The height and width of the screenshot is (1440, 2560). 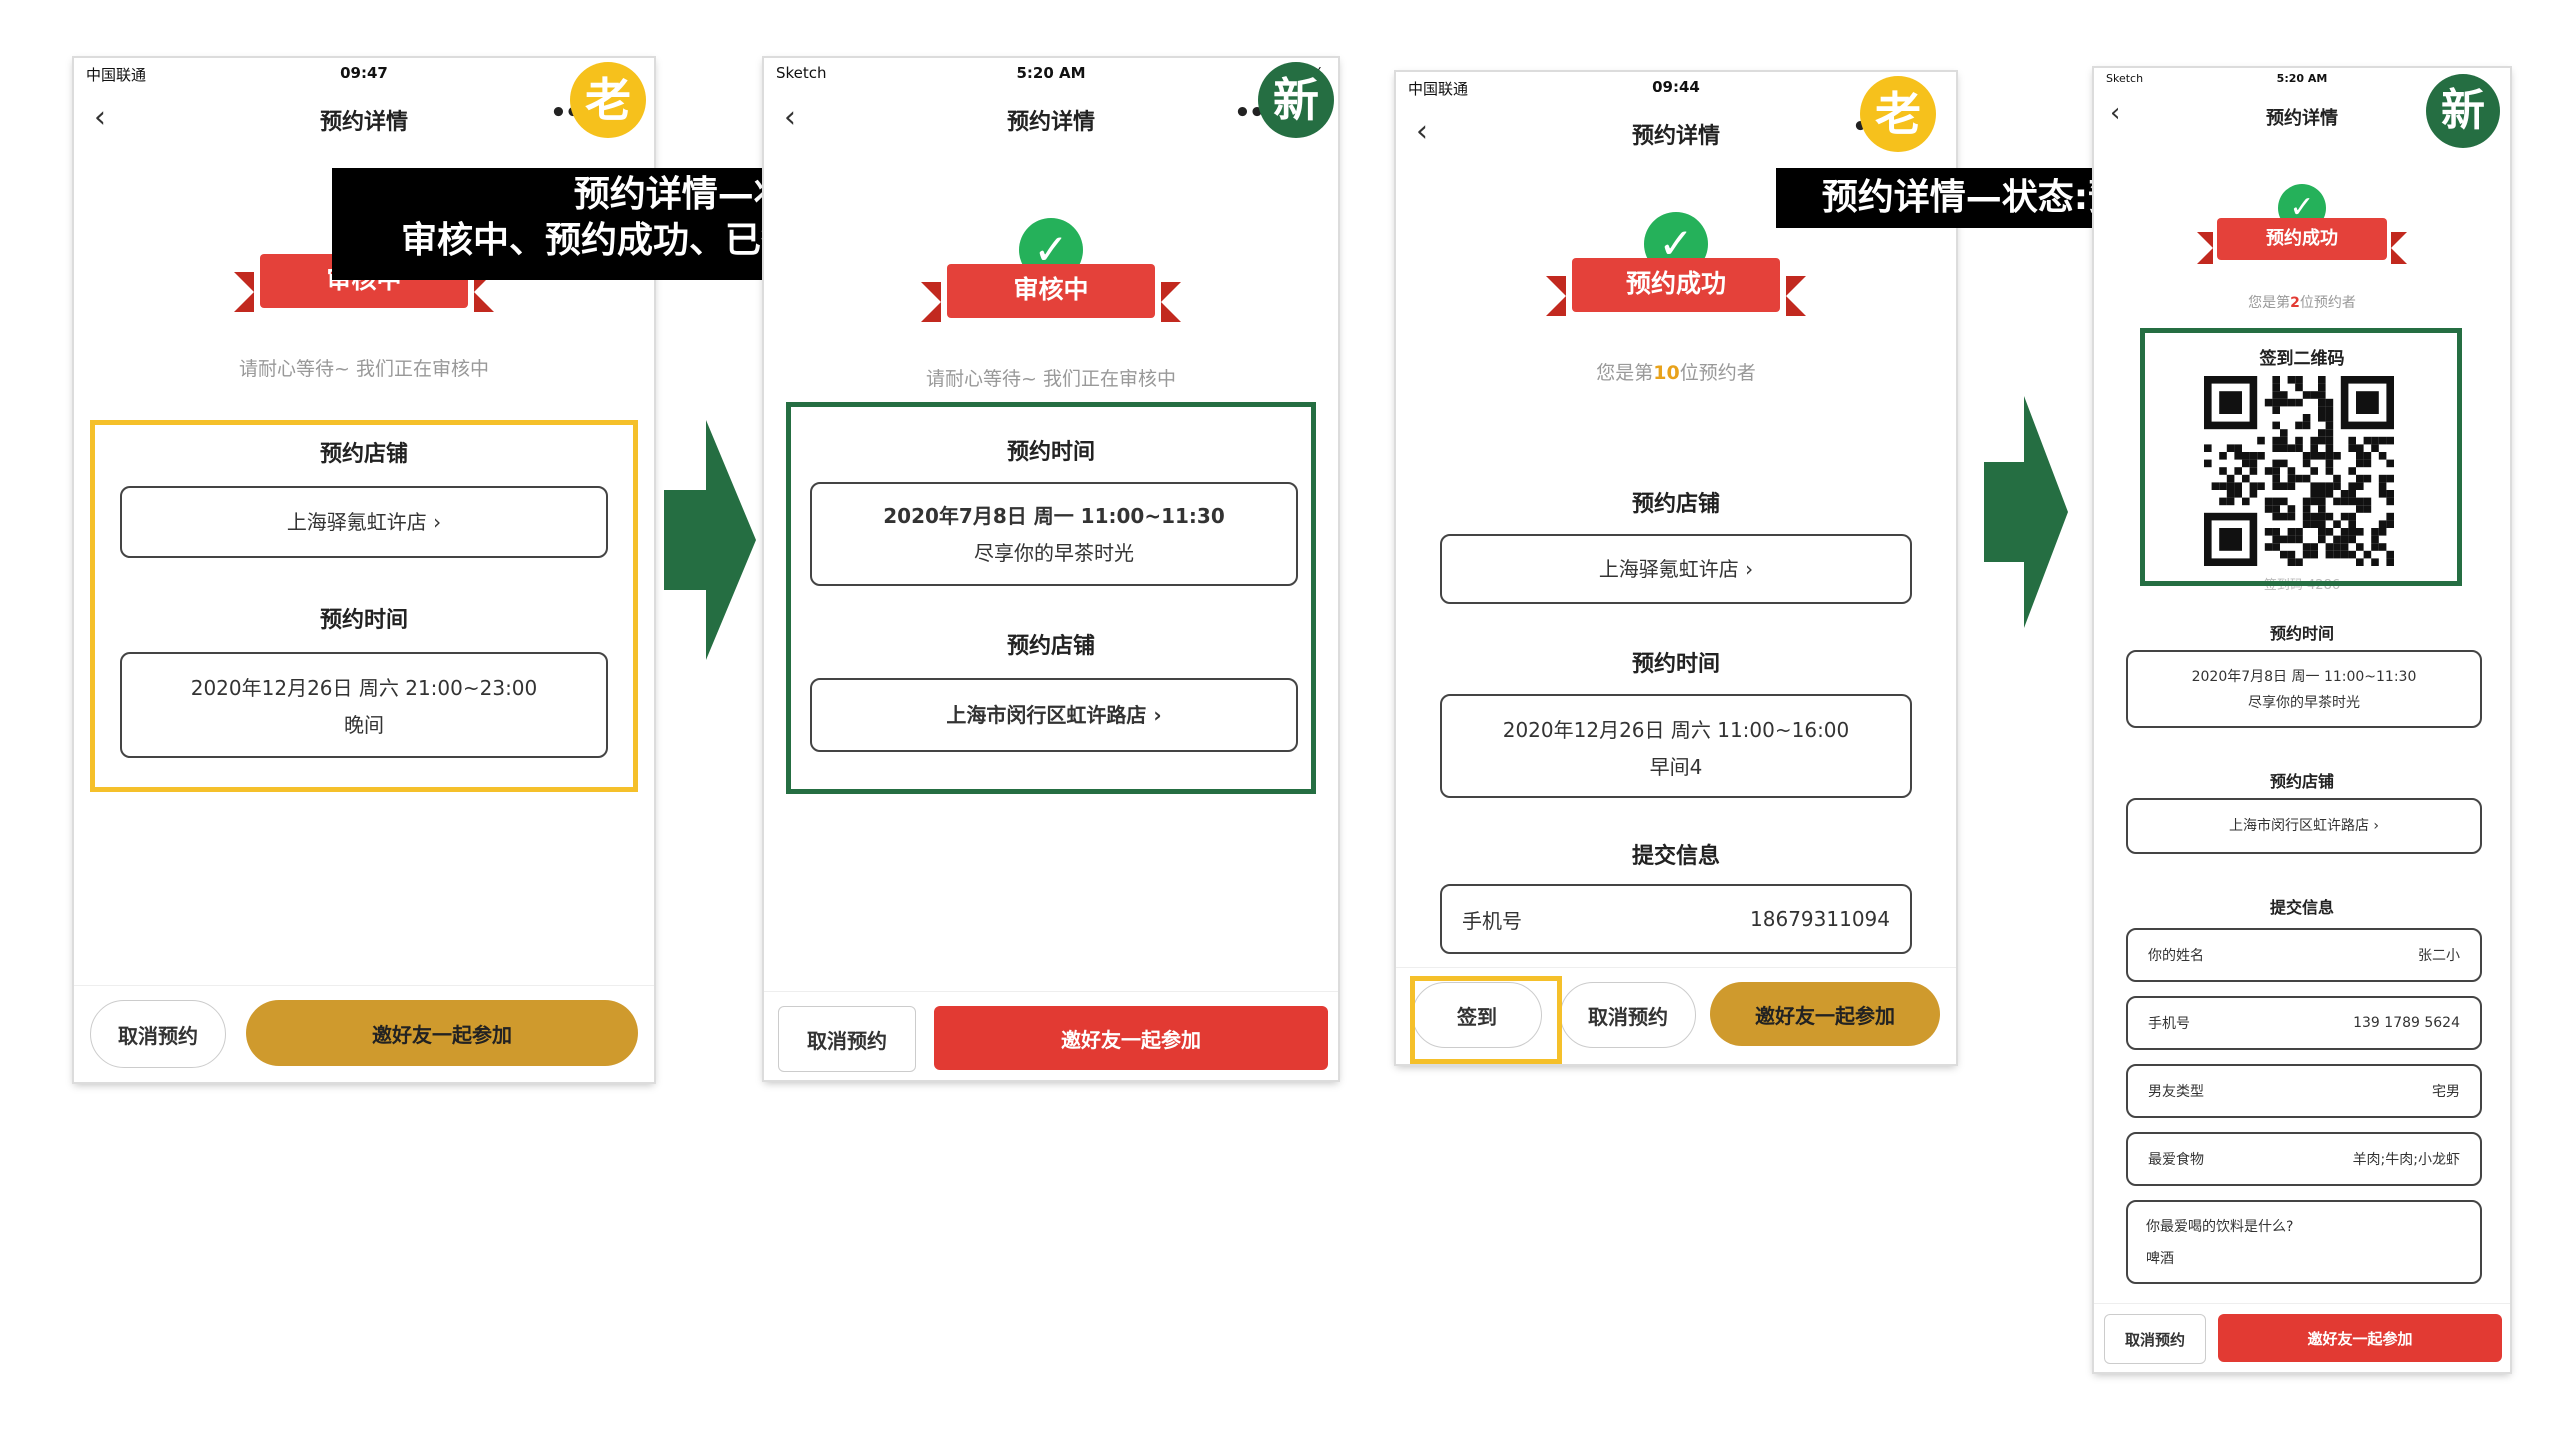 I want to click on status-ribbon: ✓ 审核中, so click(x=1051, y=270).